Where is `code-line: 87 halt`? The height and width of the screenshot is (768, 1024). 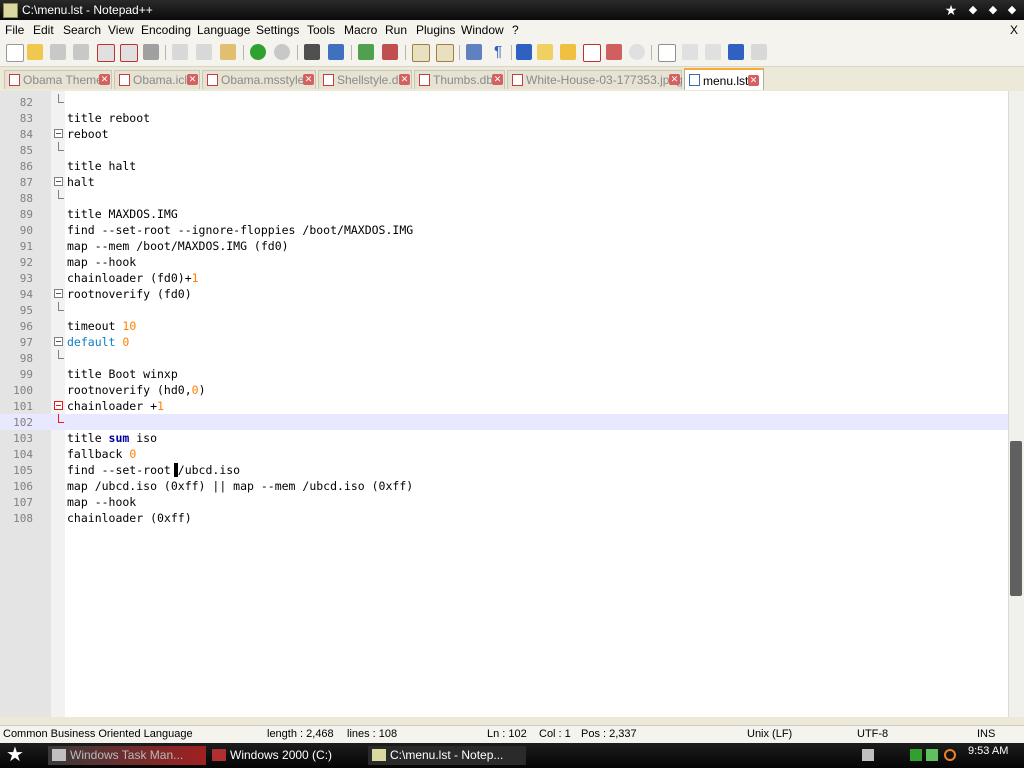 code-line: 87 halt is located at coordinates (504, 182).